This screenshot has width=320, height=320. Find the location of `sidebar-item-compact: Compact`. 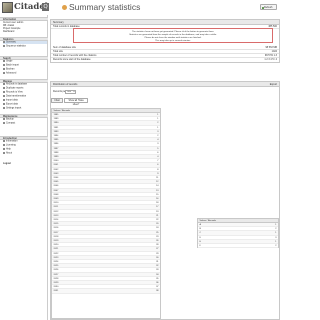

sidebar-item-compact: Compact is located at coordinates (25, 123).